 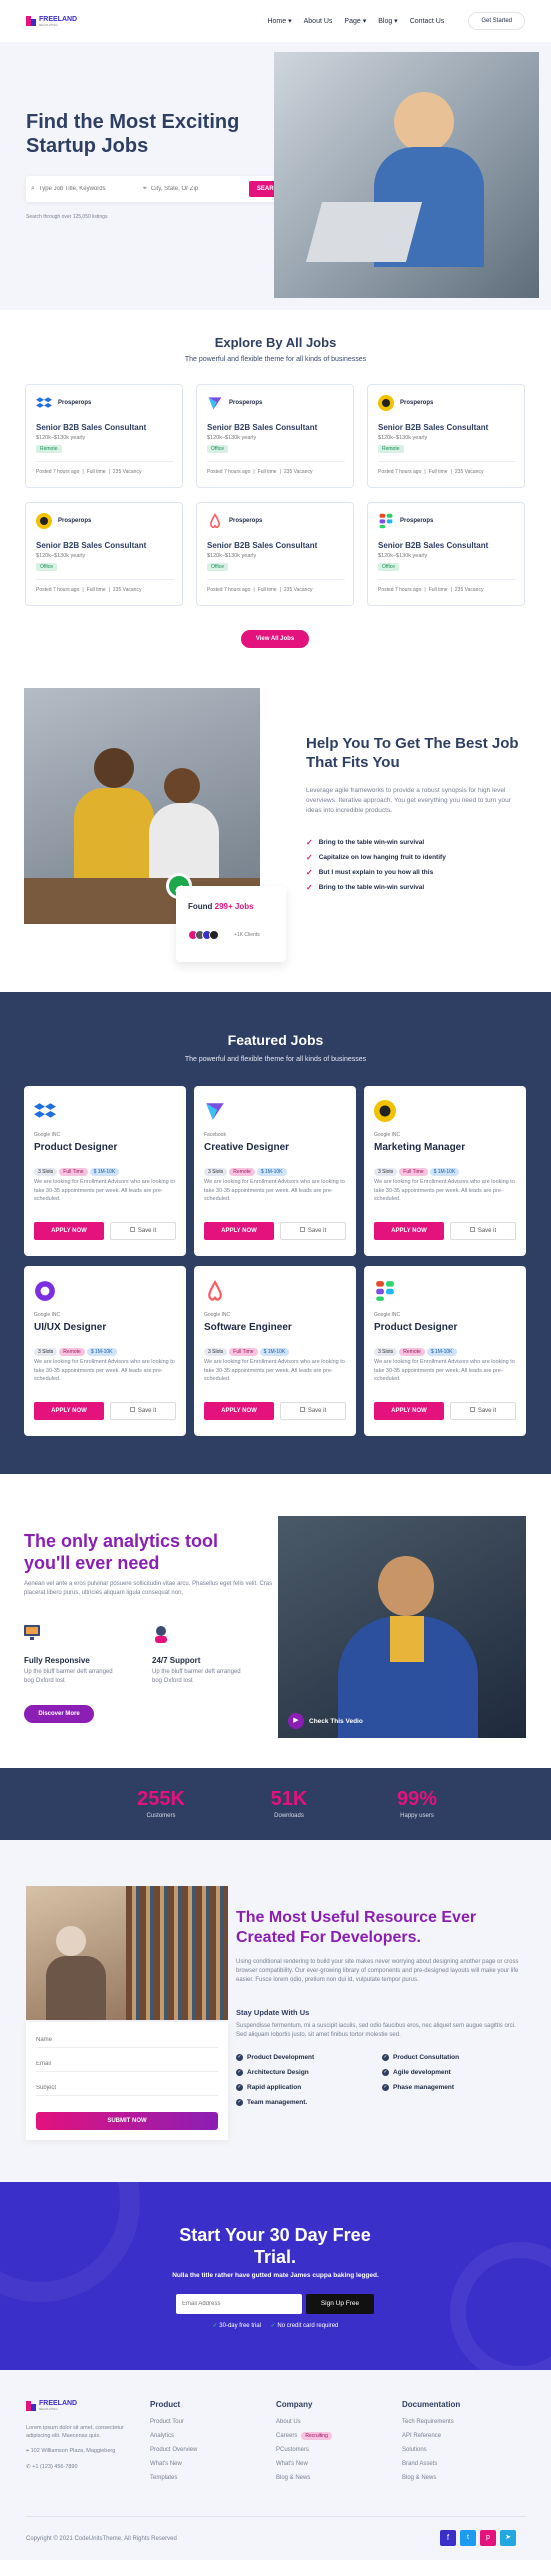 I want to click on nav-contact: Contact Us, so click(x=427, y=21).